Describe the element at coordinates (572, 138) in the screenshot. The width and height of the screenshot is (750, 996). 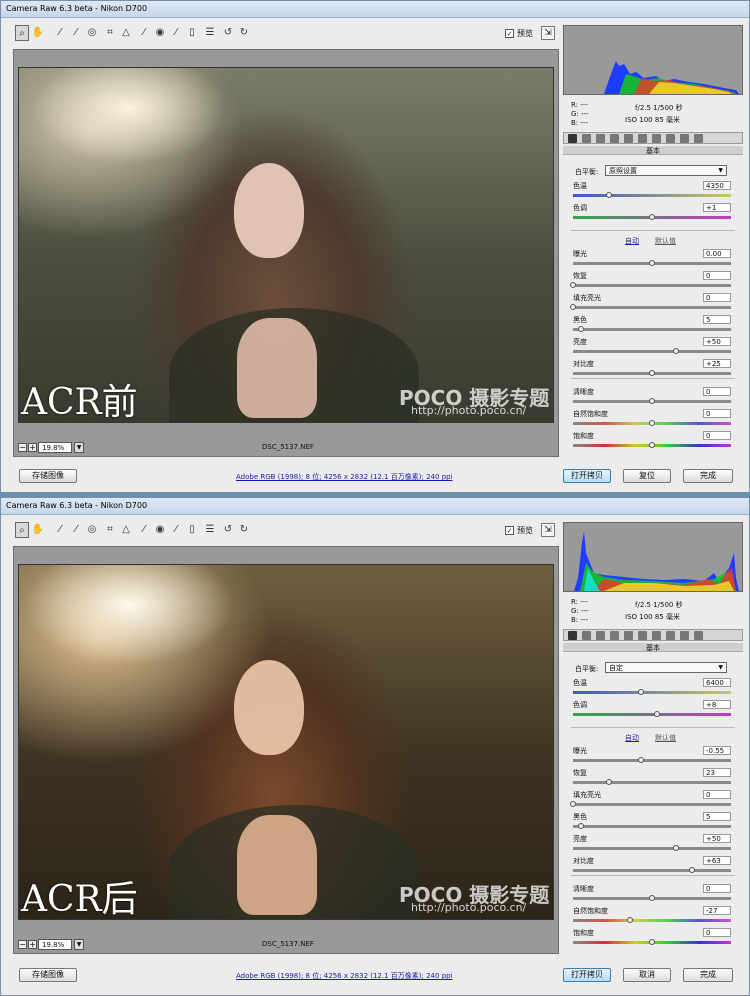
I see `basic-tab-icon` at that location.